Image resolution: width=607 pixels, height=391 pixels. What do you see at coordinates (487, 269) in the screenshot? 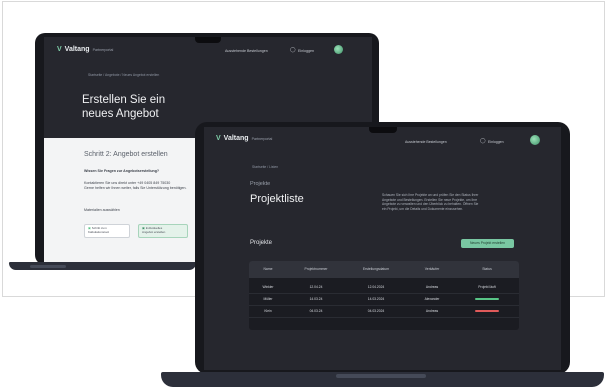
I see `column-header-status: Status` at bounding box center [487, 269].